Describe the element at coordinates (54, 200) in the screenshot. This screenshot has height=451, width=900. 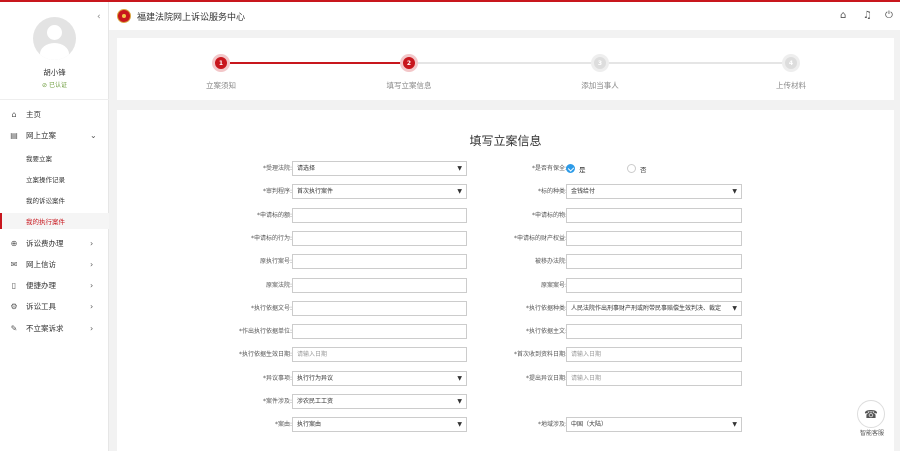
I see `sidebar-subitem-litigation-cases: 我的诉讼案件` at that location.